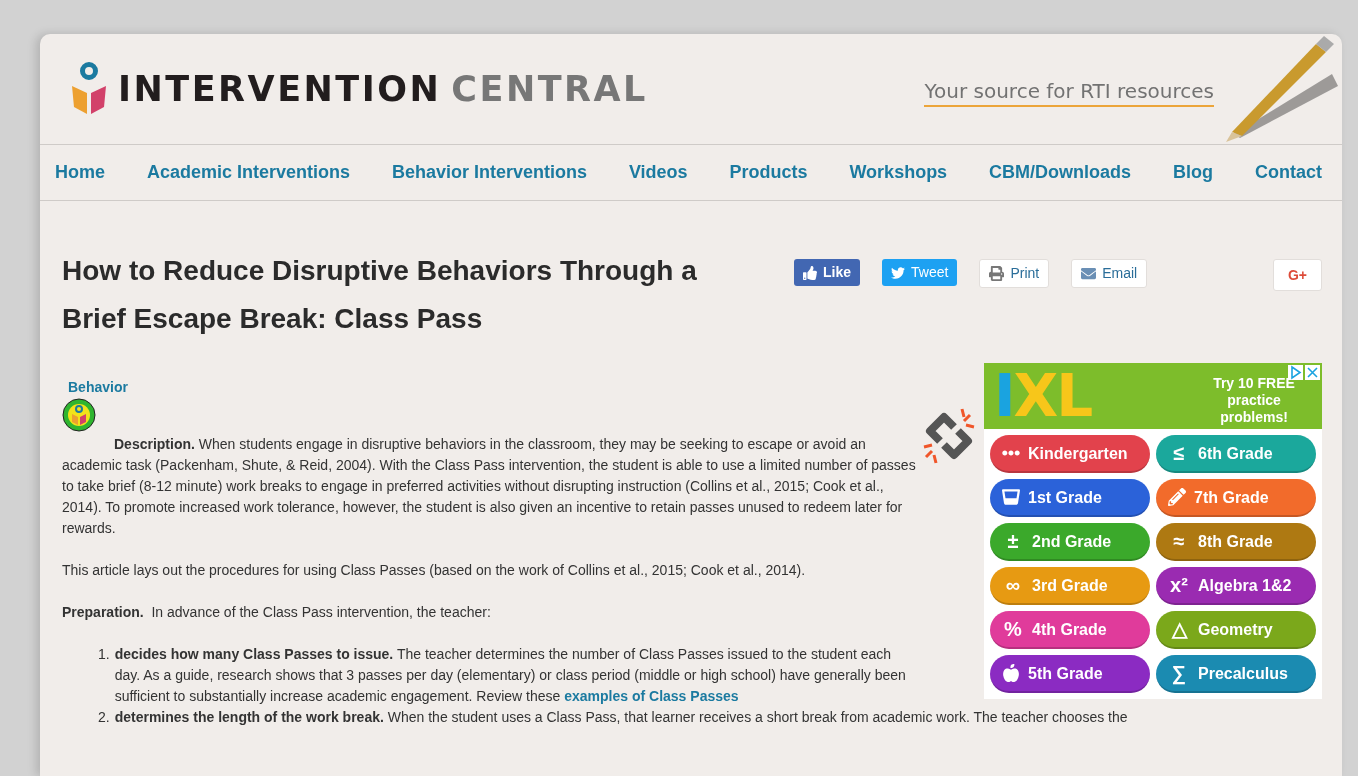  Describe the element at coordinates (651, 696) in the screenshot. I see `examples-link: examples of Class Passes` at that location.